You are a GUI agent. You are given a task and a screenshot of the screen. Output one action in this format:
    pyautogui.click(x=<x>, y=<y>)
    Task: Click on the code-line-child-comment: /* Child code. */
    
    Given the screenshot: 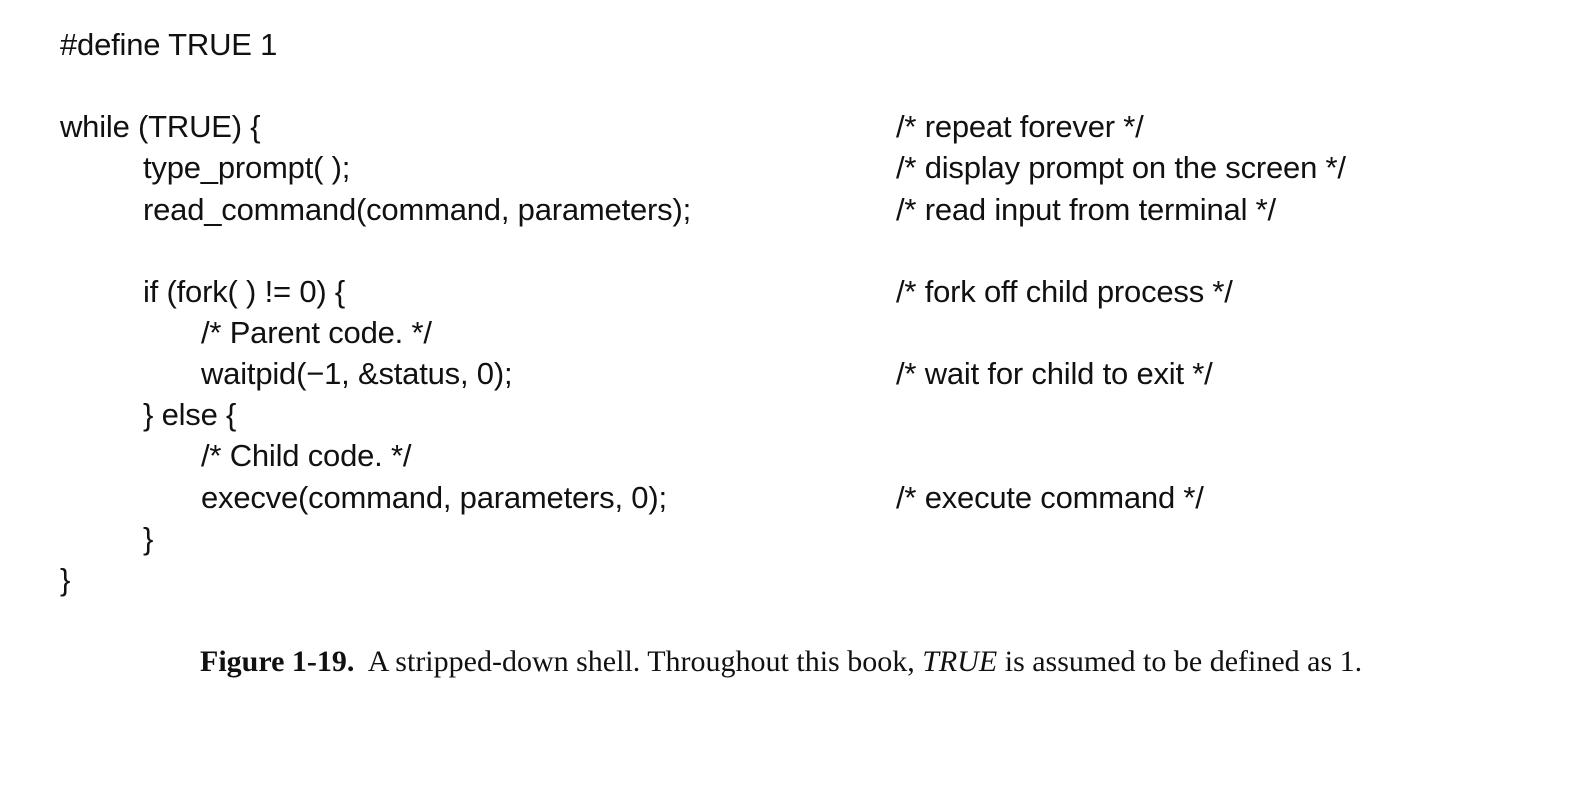 What is the action you would take?
    pyautogui.click(x=306, y=455)
    